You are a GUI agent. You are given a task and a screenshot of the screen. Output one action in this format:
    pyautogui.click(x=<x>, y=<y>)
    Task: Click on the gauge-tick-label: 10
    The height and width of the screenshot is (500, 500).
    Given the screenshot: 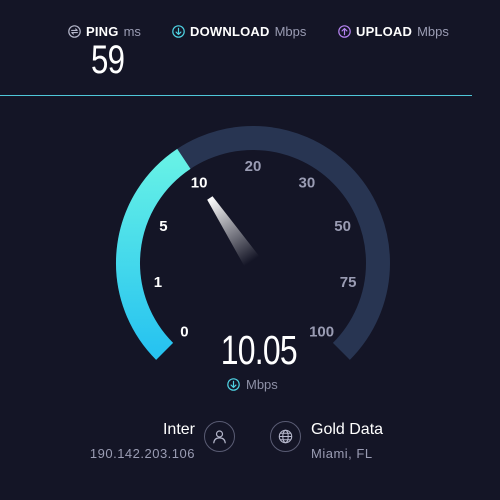 What is the action you would take?
    pyautogui.click(x=199, y=182)
    